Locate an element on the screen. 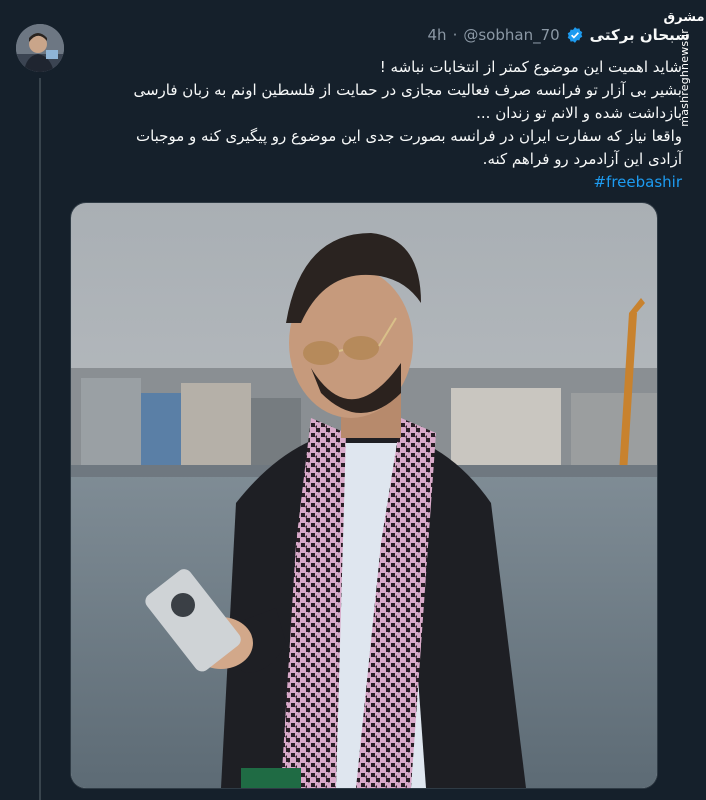  site-watermark: مشرق mashreghnews.ir is located at coordinates (684, 70).